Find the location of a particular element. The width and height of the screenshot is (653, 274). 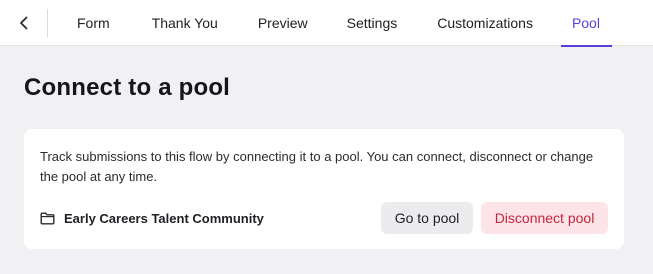

pool-name: Early Careers Talent Community is located at coordinates (164, 218).